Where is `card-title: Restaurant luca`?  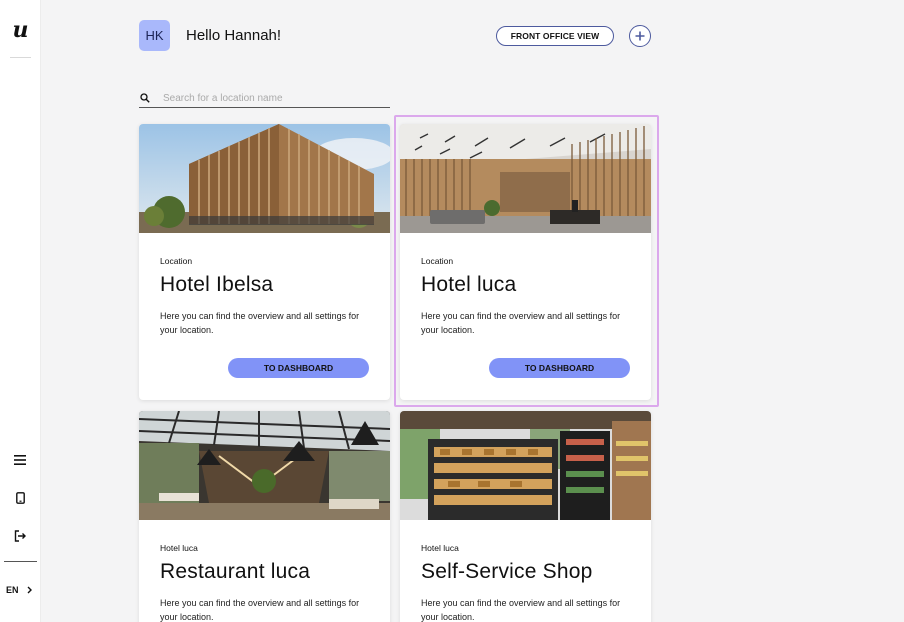
card-title: Restaurant luca is located at coordinates (235, 571).